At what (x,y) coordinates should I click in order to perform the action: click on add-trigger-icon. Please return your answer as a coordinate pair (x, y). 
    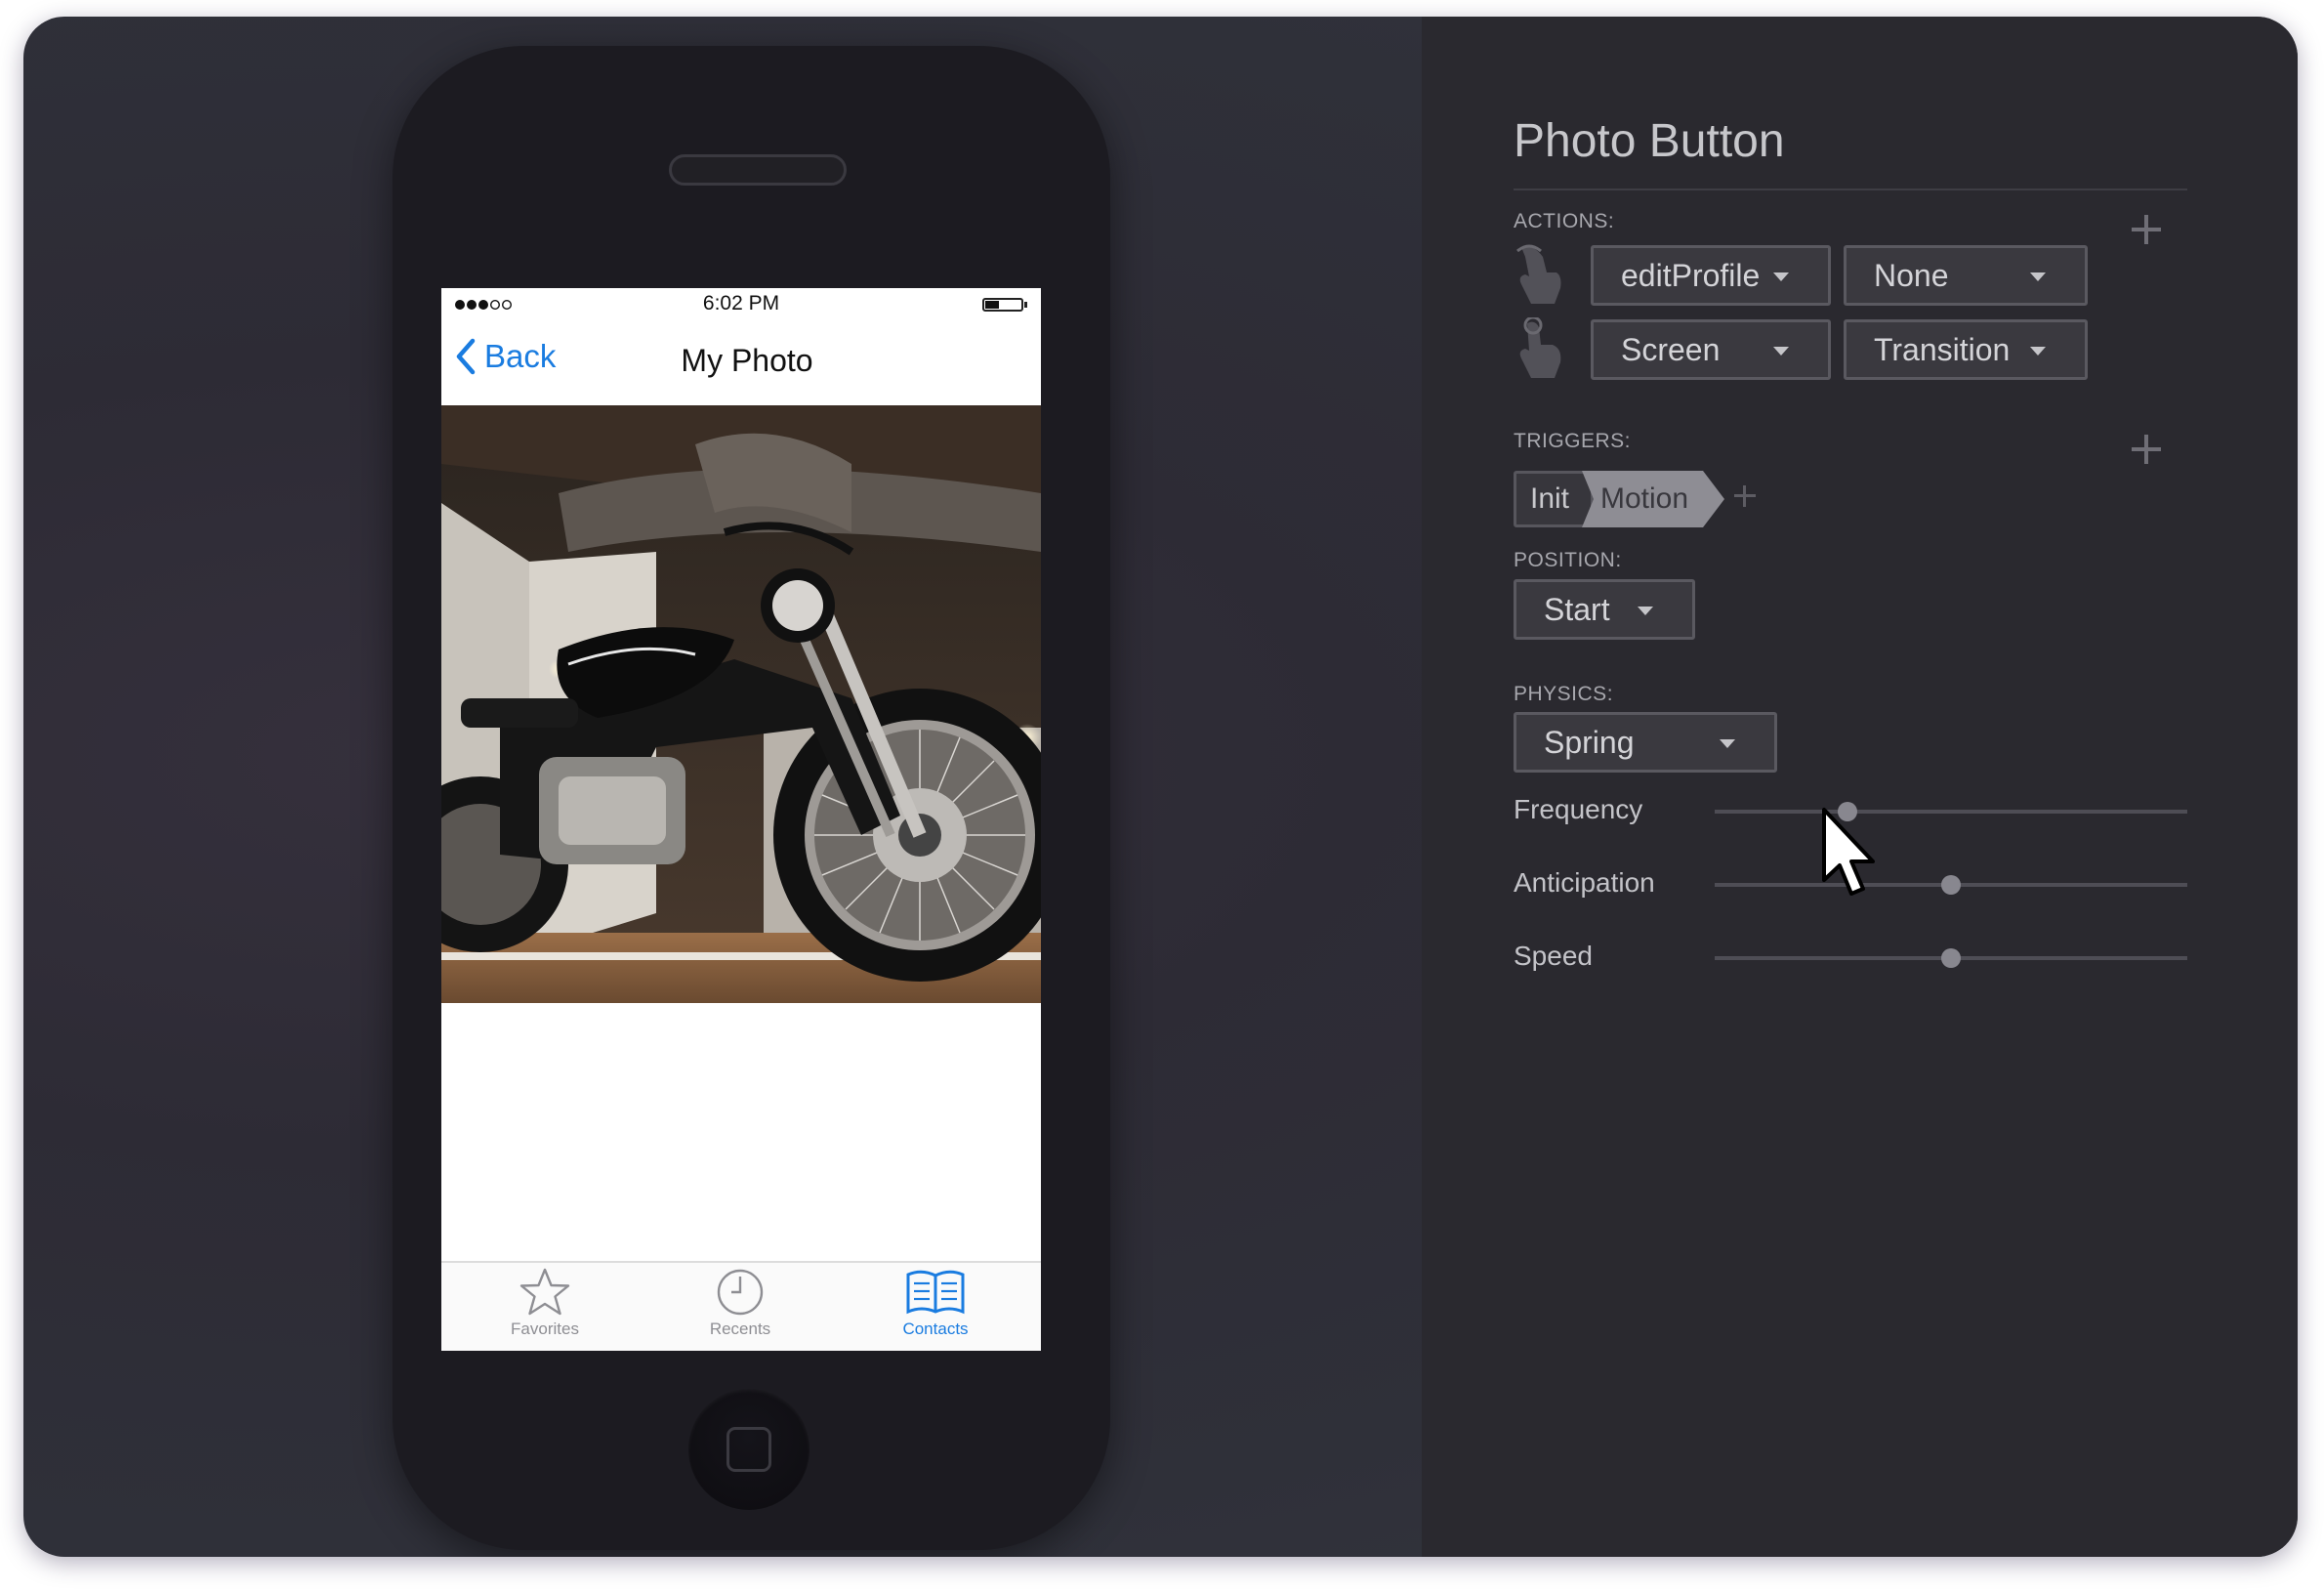
    Looking at the image, I should click on (2147, 450).